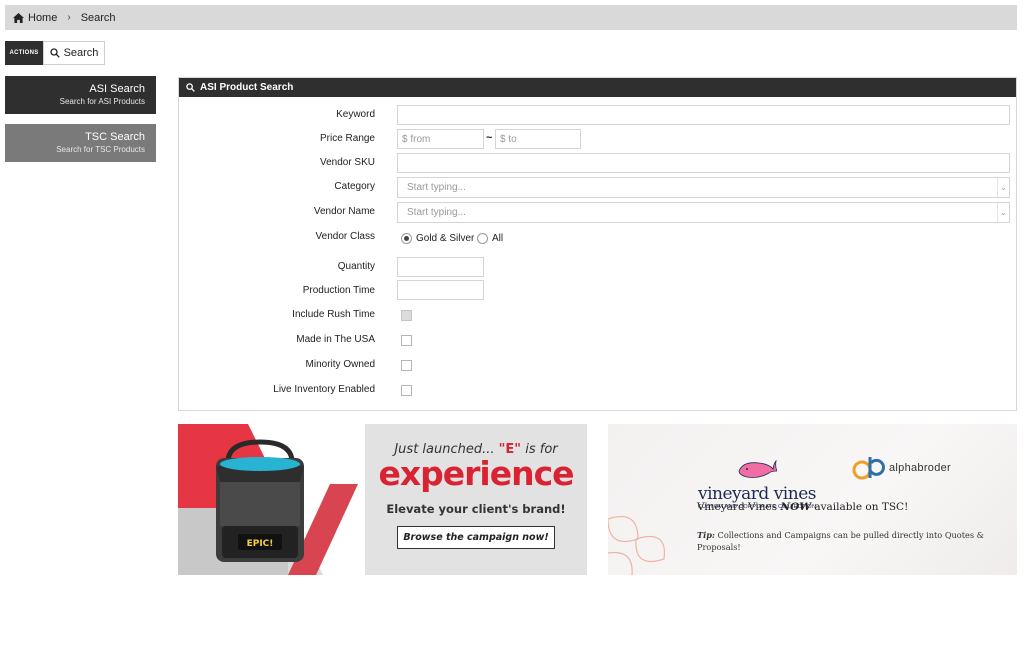 The width and height of the screenshot is (1024, 656). What do you see at coordinates (703, 163) in the screenshot?
I see `vendor-sku-input` at bounding box center [703, 163].